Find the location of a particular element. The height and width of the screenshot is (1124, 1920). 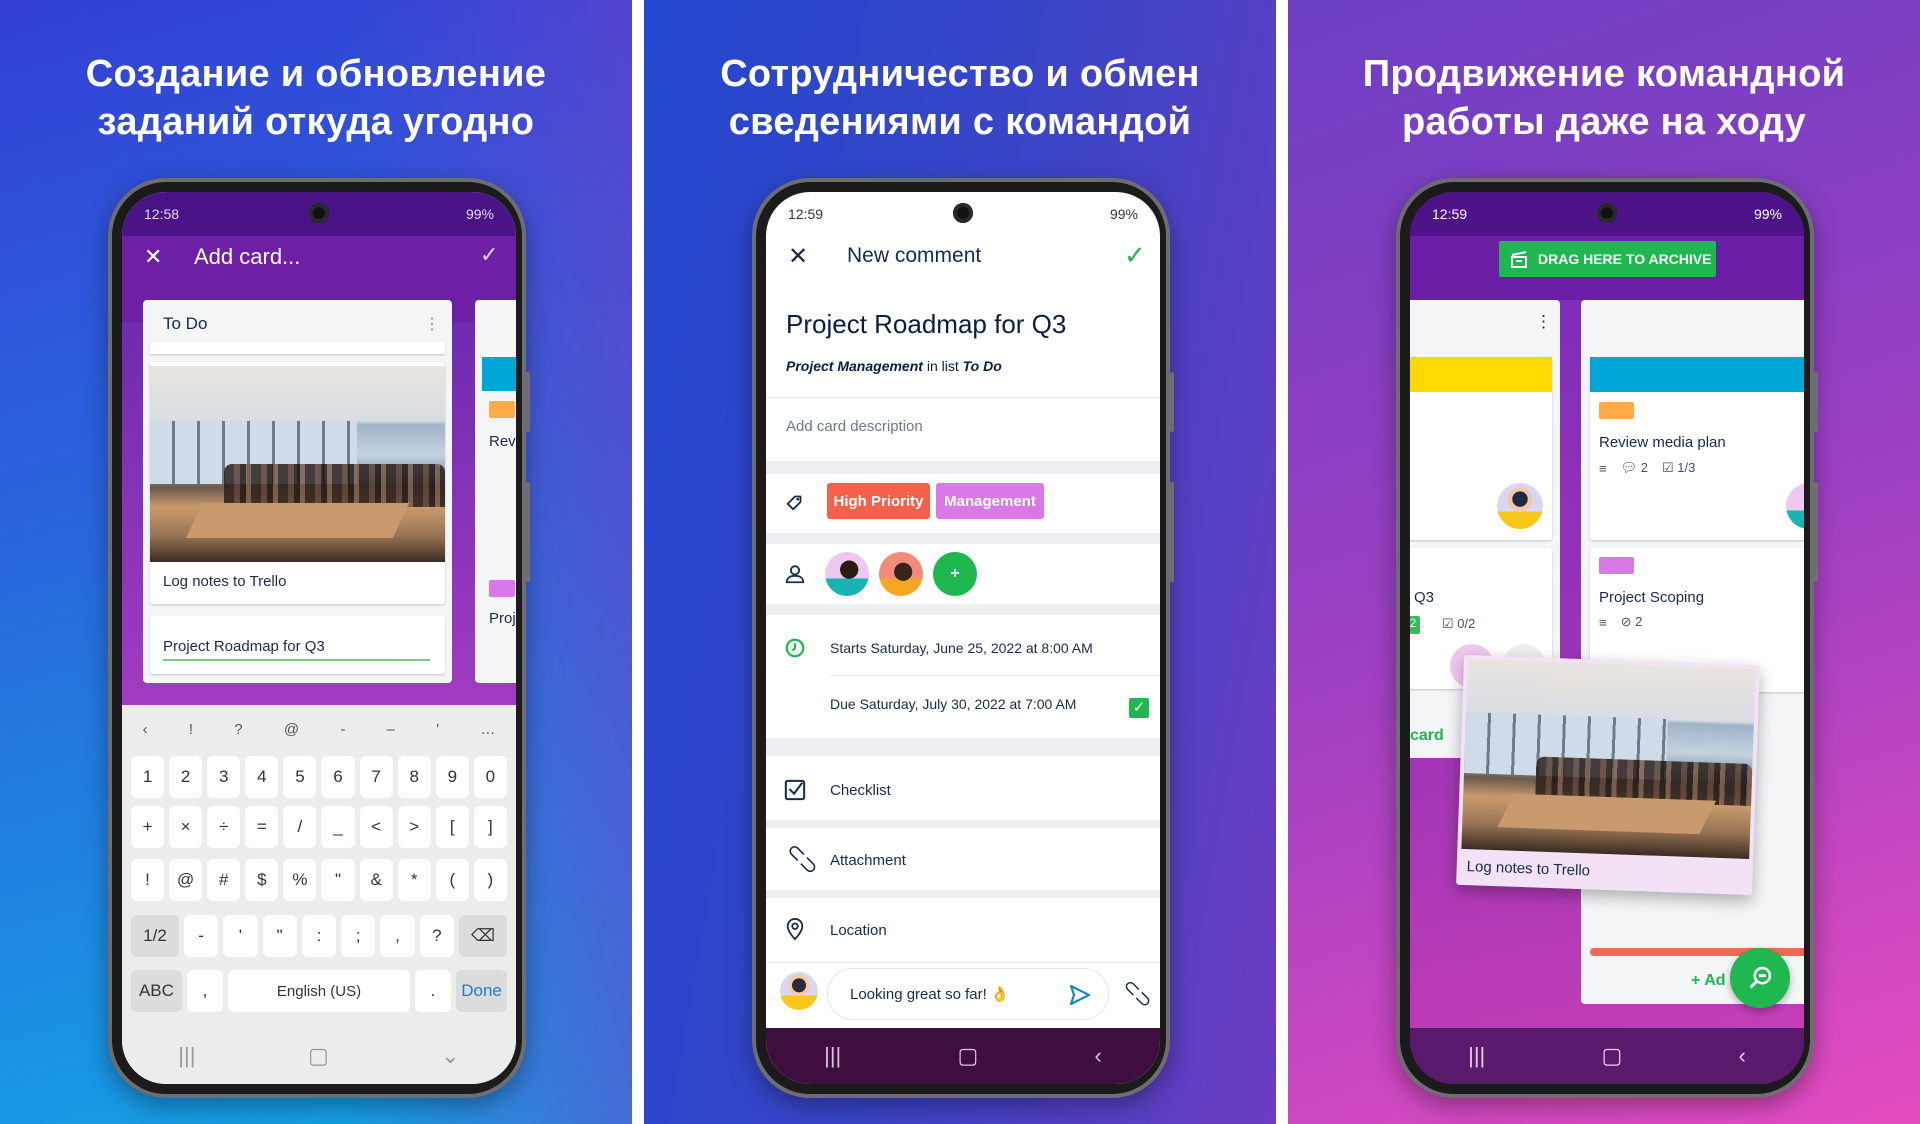

card-partial is located at coordinates (1481, 448).